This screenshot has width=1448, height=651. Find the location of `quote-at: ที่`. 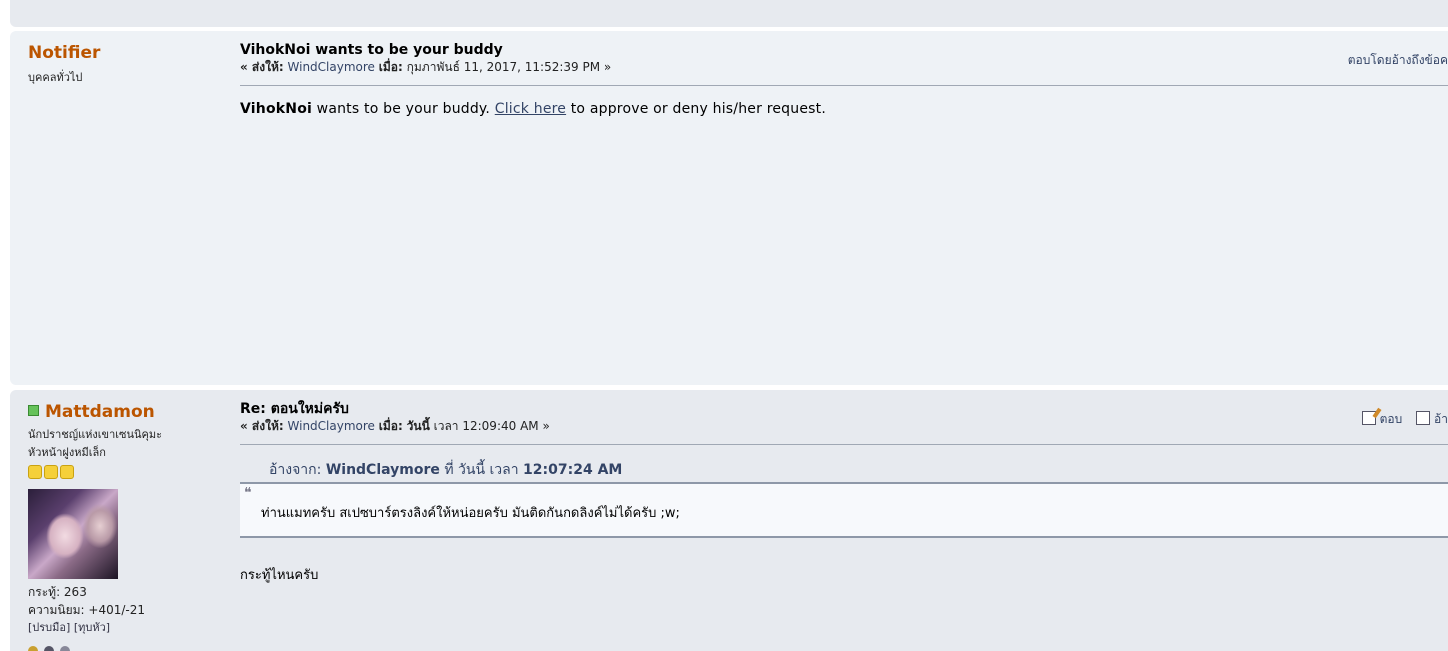

quote-at: ที่ is located at coordinates (449, 470).